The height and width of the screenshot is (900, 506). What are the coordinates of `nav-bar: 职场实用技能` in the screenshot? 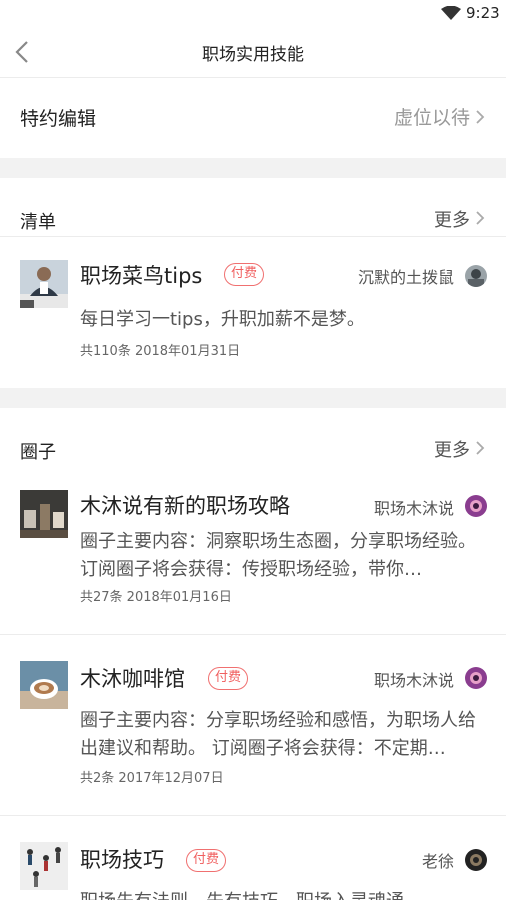 It's located at (253, 52).